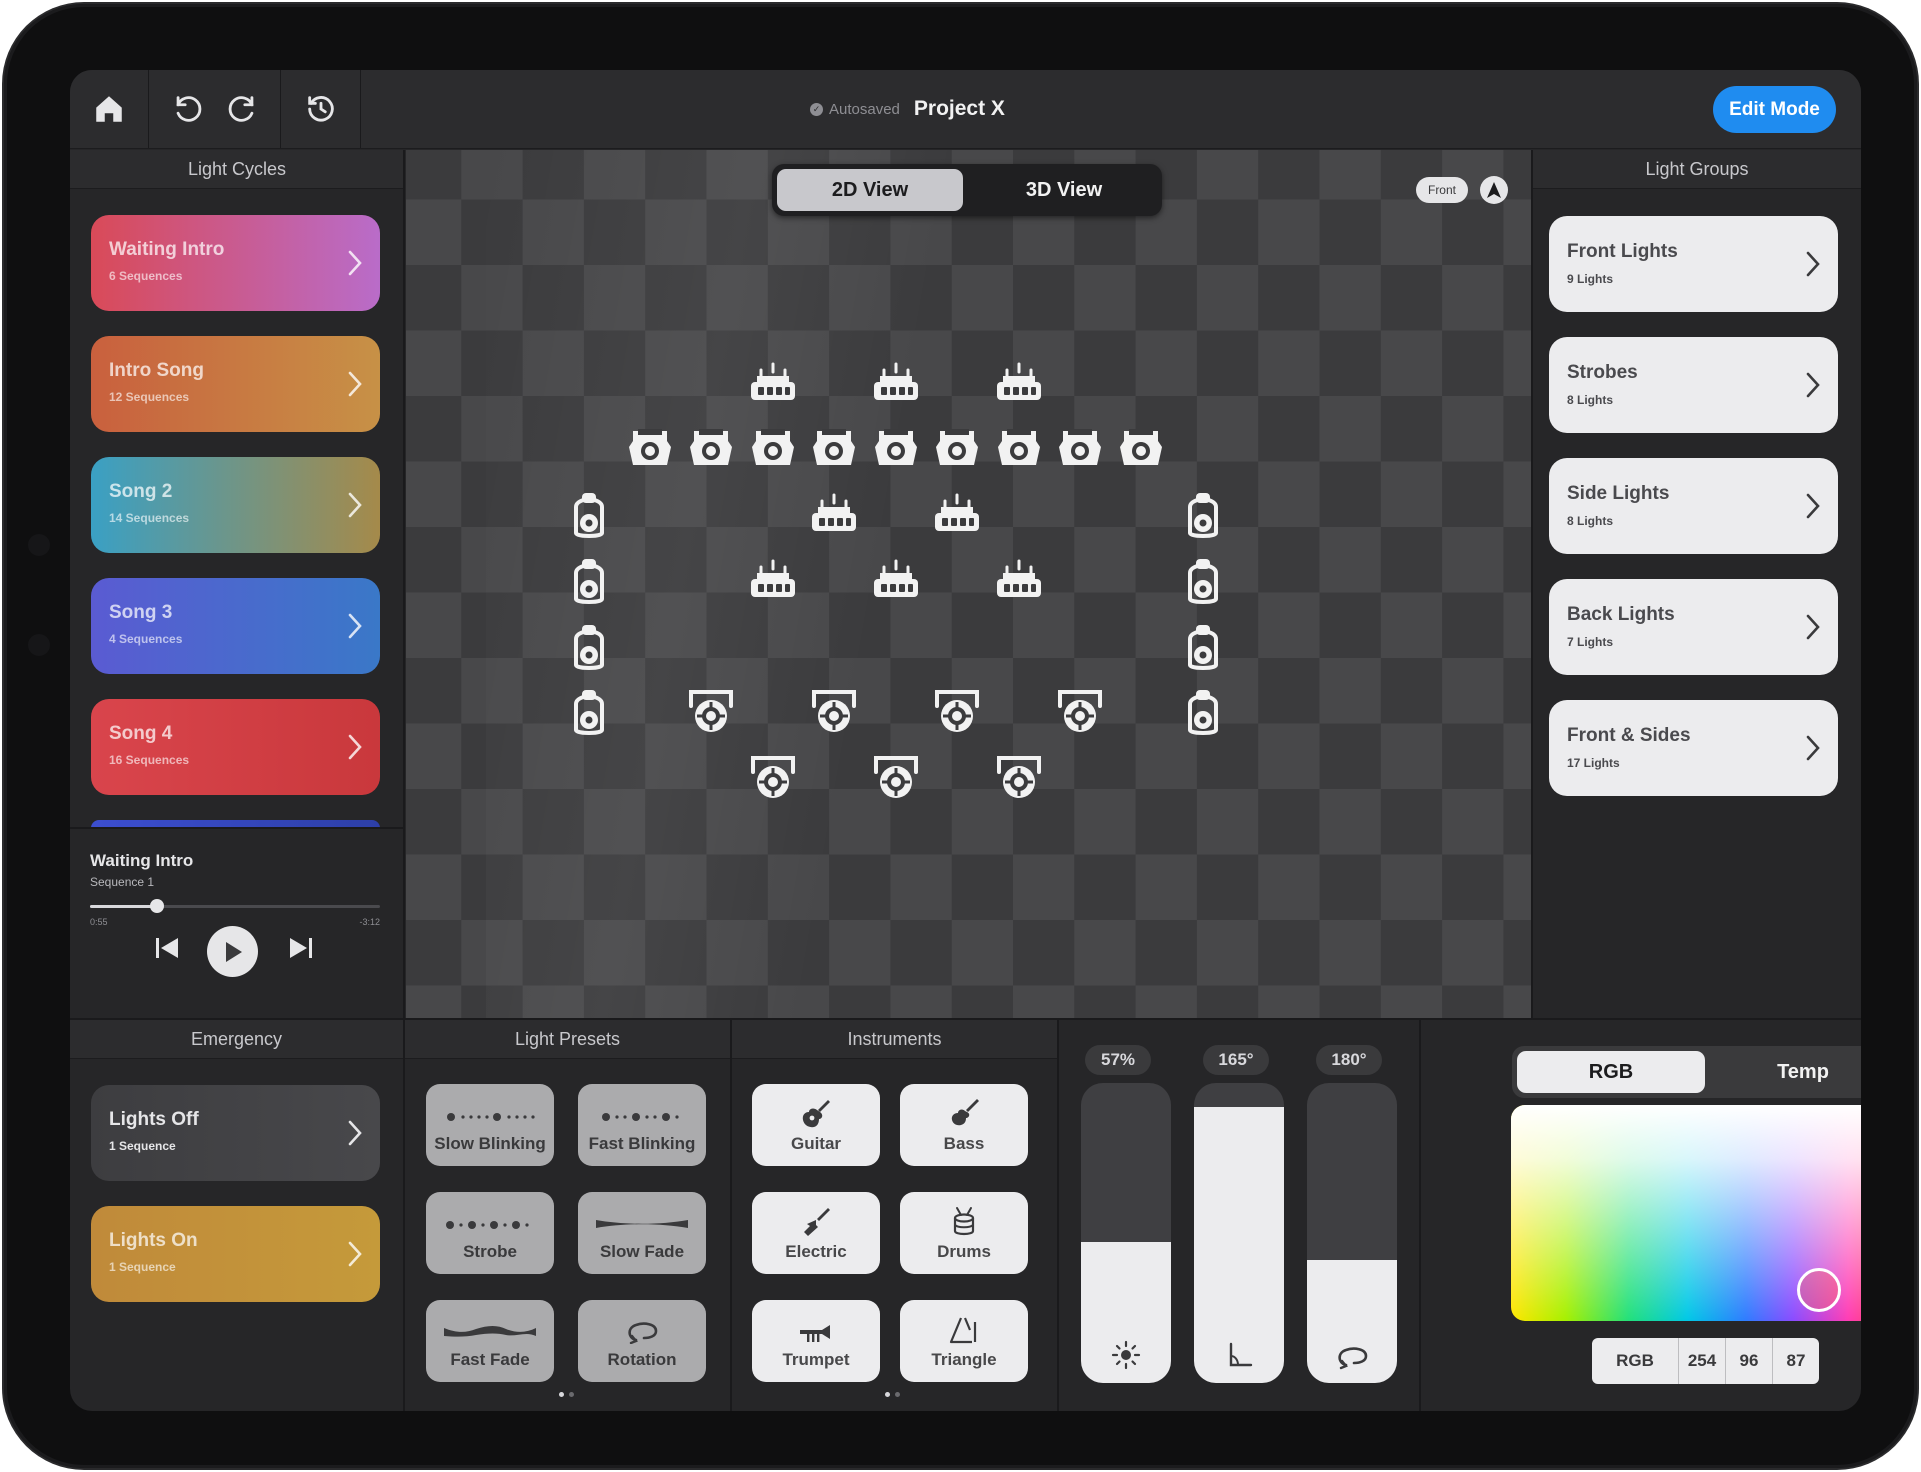  Describe the element at coordinates (642, 1233) in the screenshot. I see `preset-slow-fade: Slow Fade` at that location.